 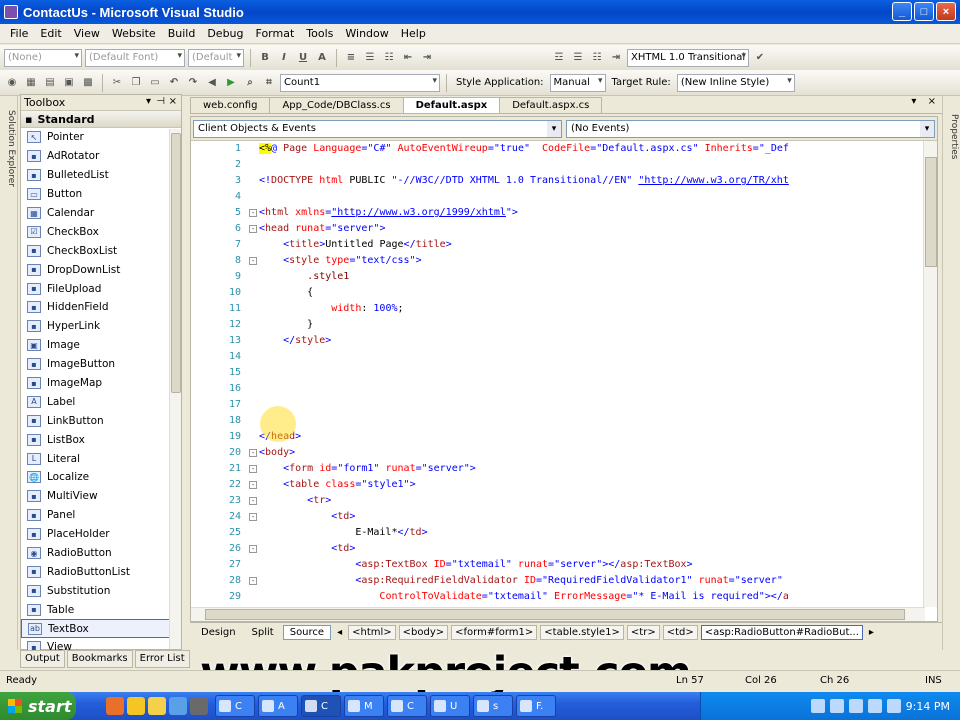 What do you see at coordinates (101, 477) in the screenshot?
I see `toolbox-item-localize: 🌐 Localize` at bounding box center [101, 477].